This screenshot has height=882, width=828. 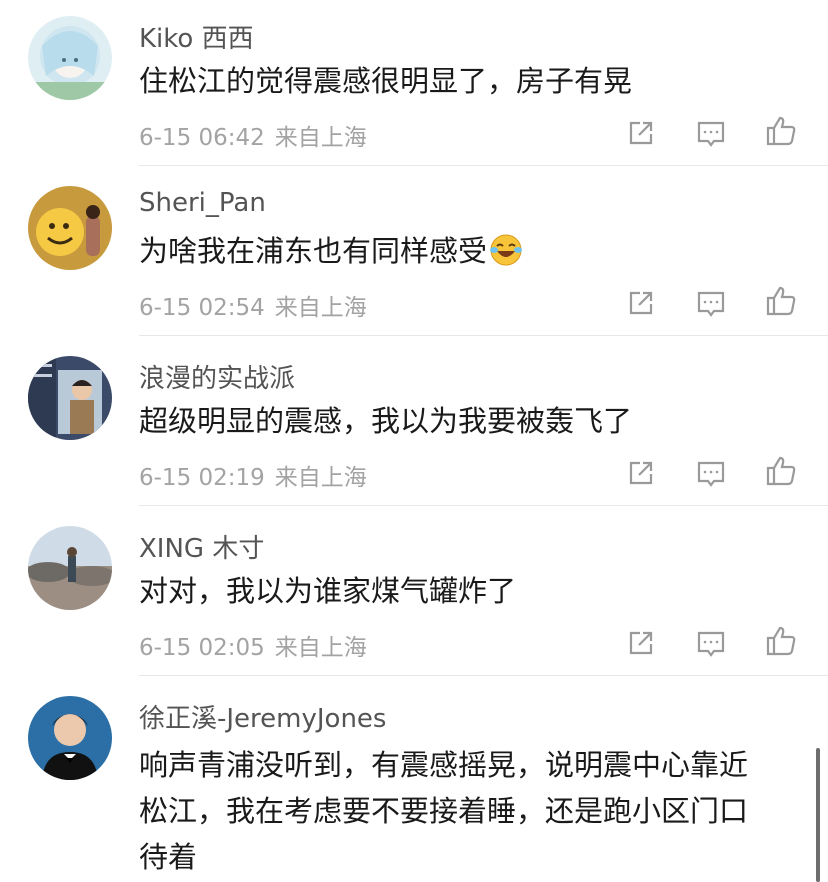 I want to click on comment-text: 为啥我在浦东也有同样感受, so click(x=469, y=251).